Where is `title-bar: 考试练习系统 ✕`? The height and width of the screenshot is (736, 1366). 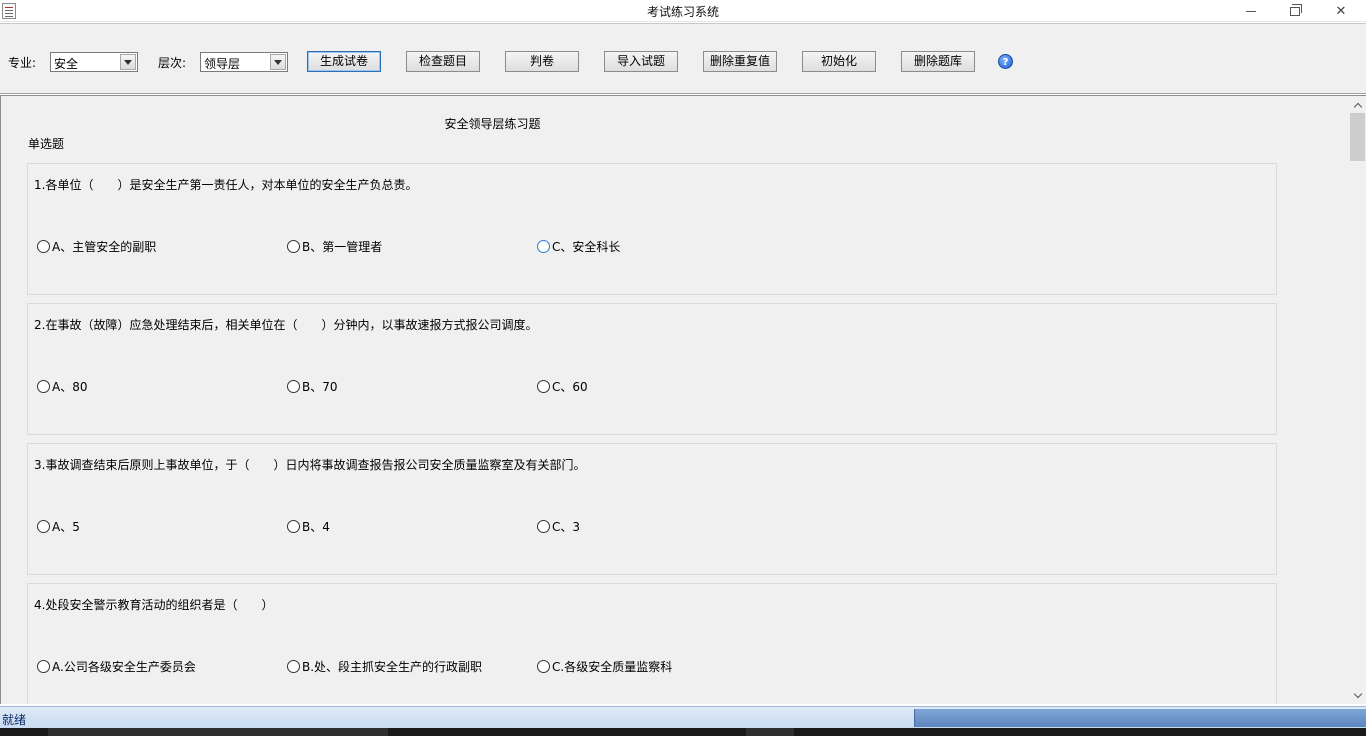
title-bar: 考试练习系统 ✕ is located at coordinates (683, 11).